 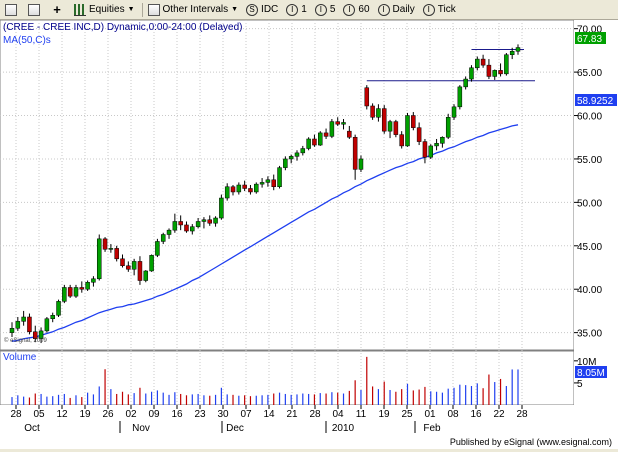 What do you see at coordinates (58, 10) in the screenshot?
I see `add-plus-icon: +` at bounding box center [58, 10].